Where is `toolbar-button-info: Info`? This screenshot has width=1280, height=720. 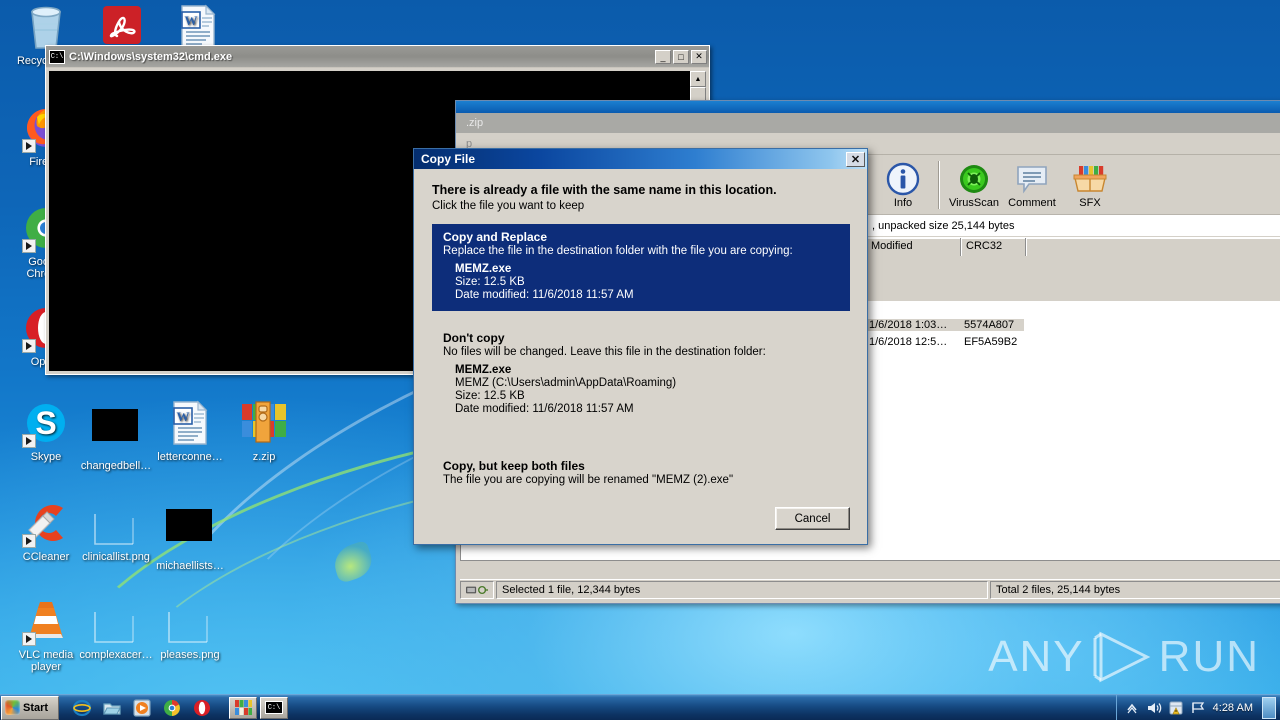 toolbar-button-info: Info is located at coordinates (903, 184).